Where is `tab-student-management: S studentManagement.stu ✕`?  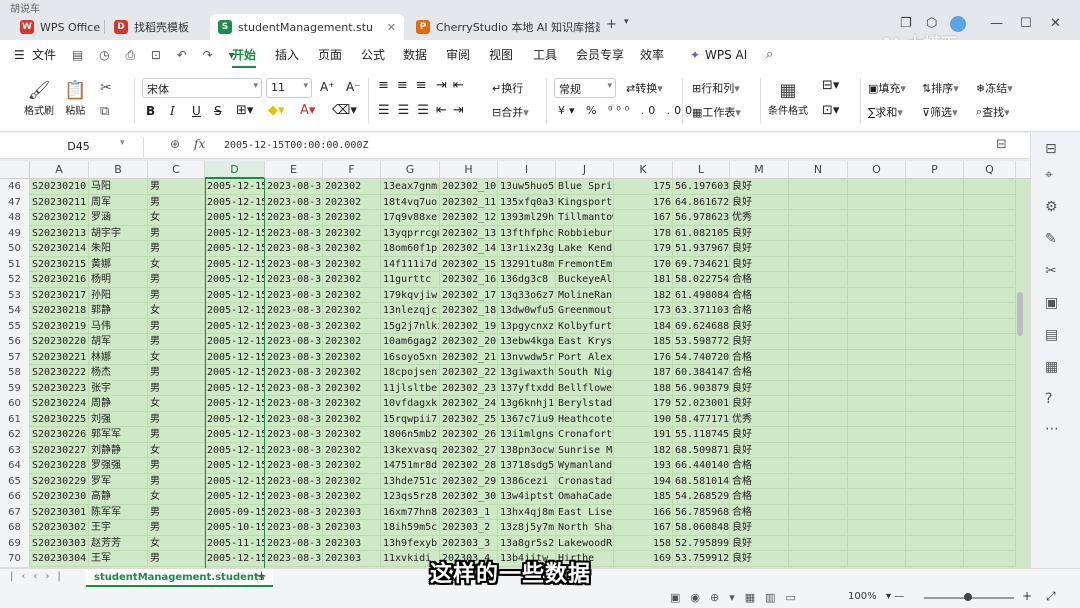 tab-student-management: S studentManagement.stu ✕ is located at coordinates (307, 27).